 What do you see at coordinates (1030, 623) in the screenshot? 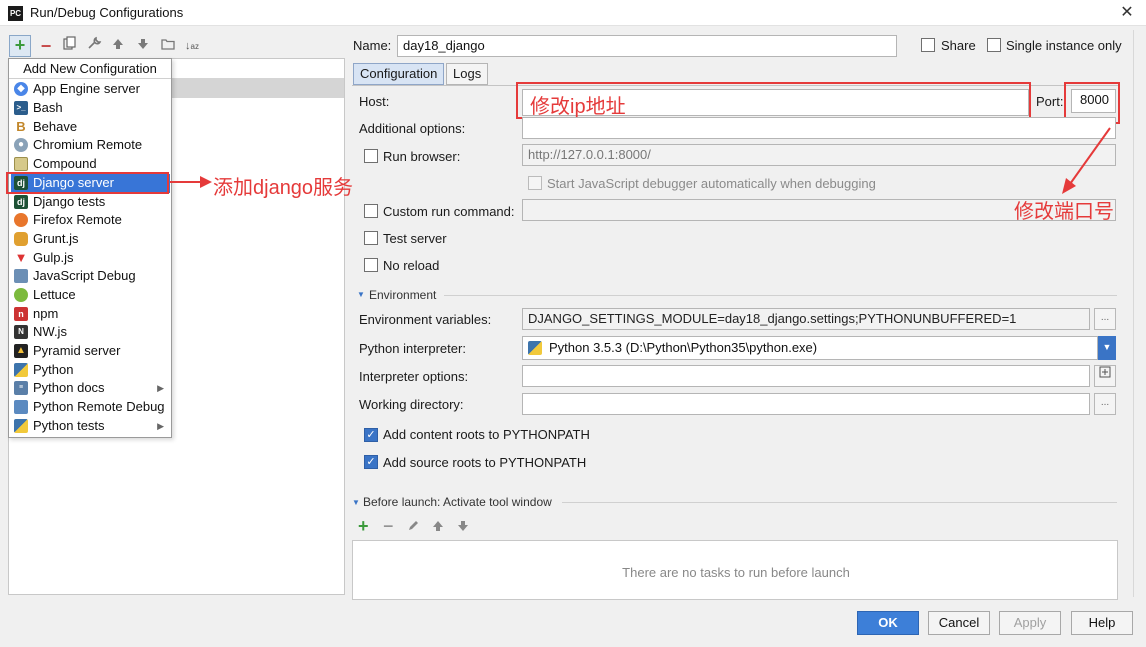
I see `apply-button: Apply` at bounding box center [1030, 623].